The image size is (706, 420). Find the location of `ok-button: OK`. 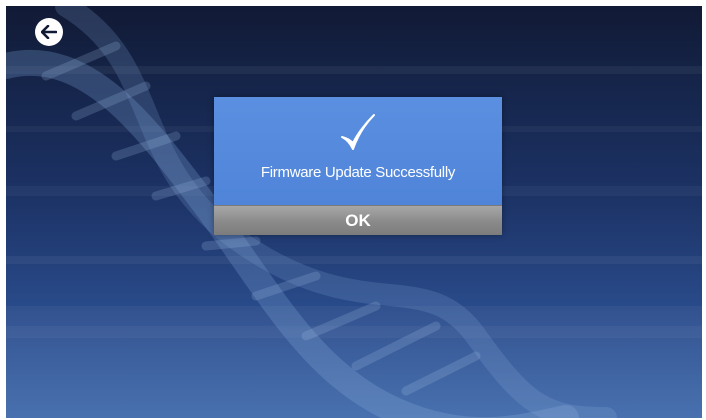

ok-button: OK is located at coordinates (358, 220).